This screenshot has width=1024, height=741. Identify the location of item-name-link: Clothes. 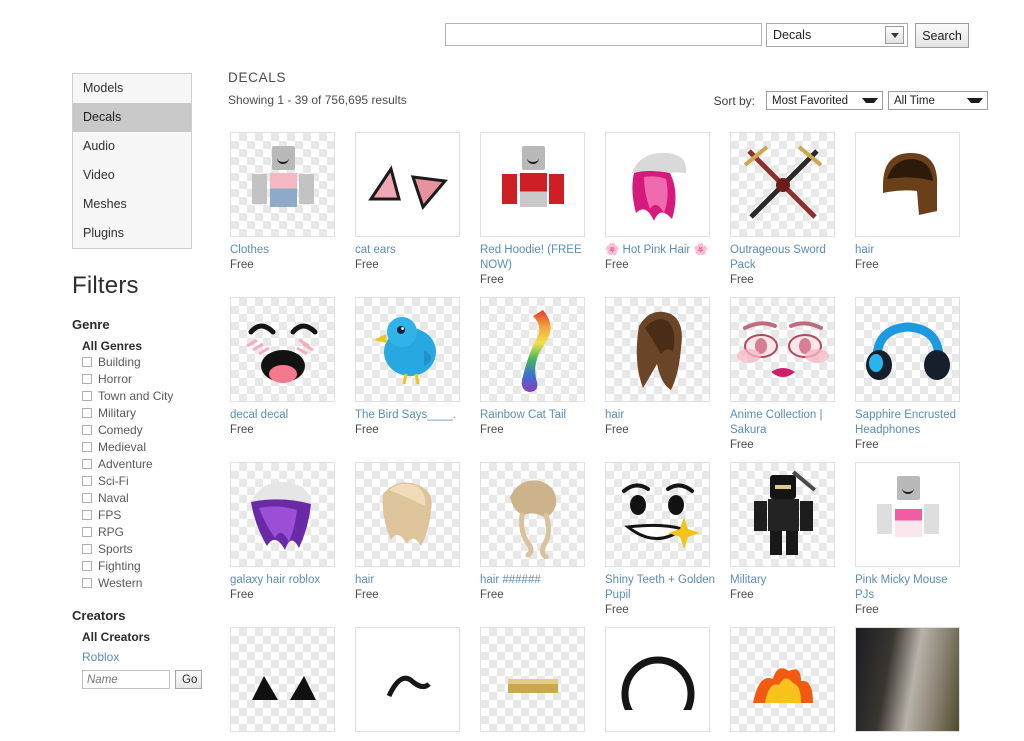
(286, 250).